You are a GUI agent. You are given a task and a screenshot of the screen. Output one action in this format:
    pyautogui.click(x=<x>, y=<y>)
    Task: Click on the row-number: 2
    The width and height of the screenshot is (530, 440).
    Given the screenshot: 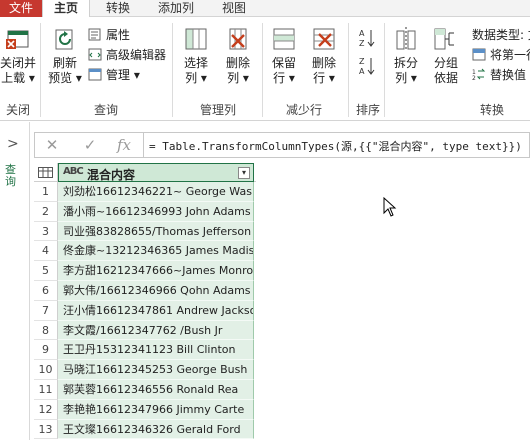 What is the action you would take?
    pyautogui.click(x=46, y=211)
    